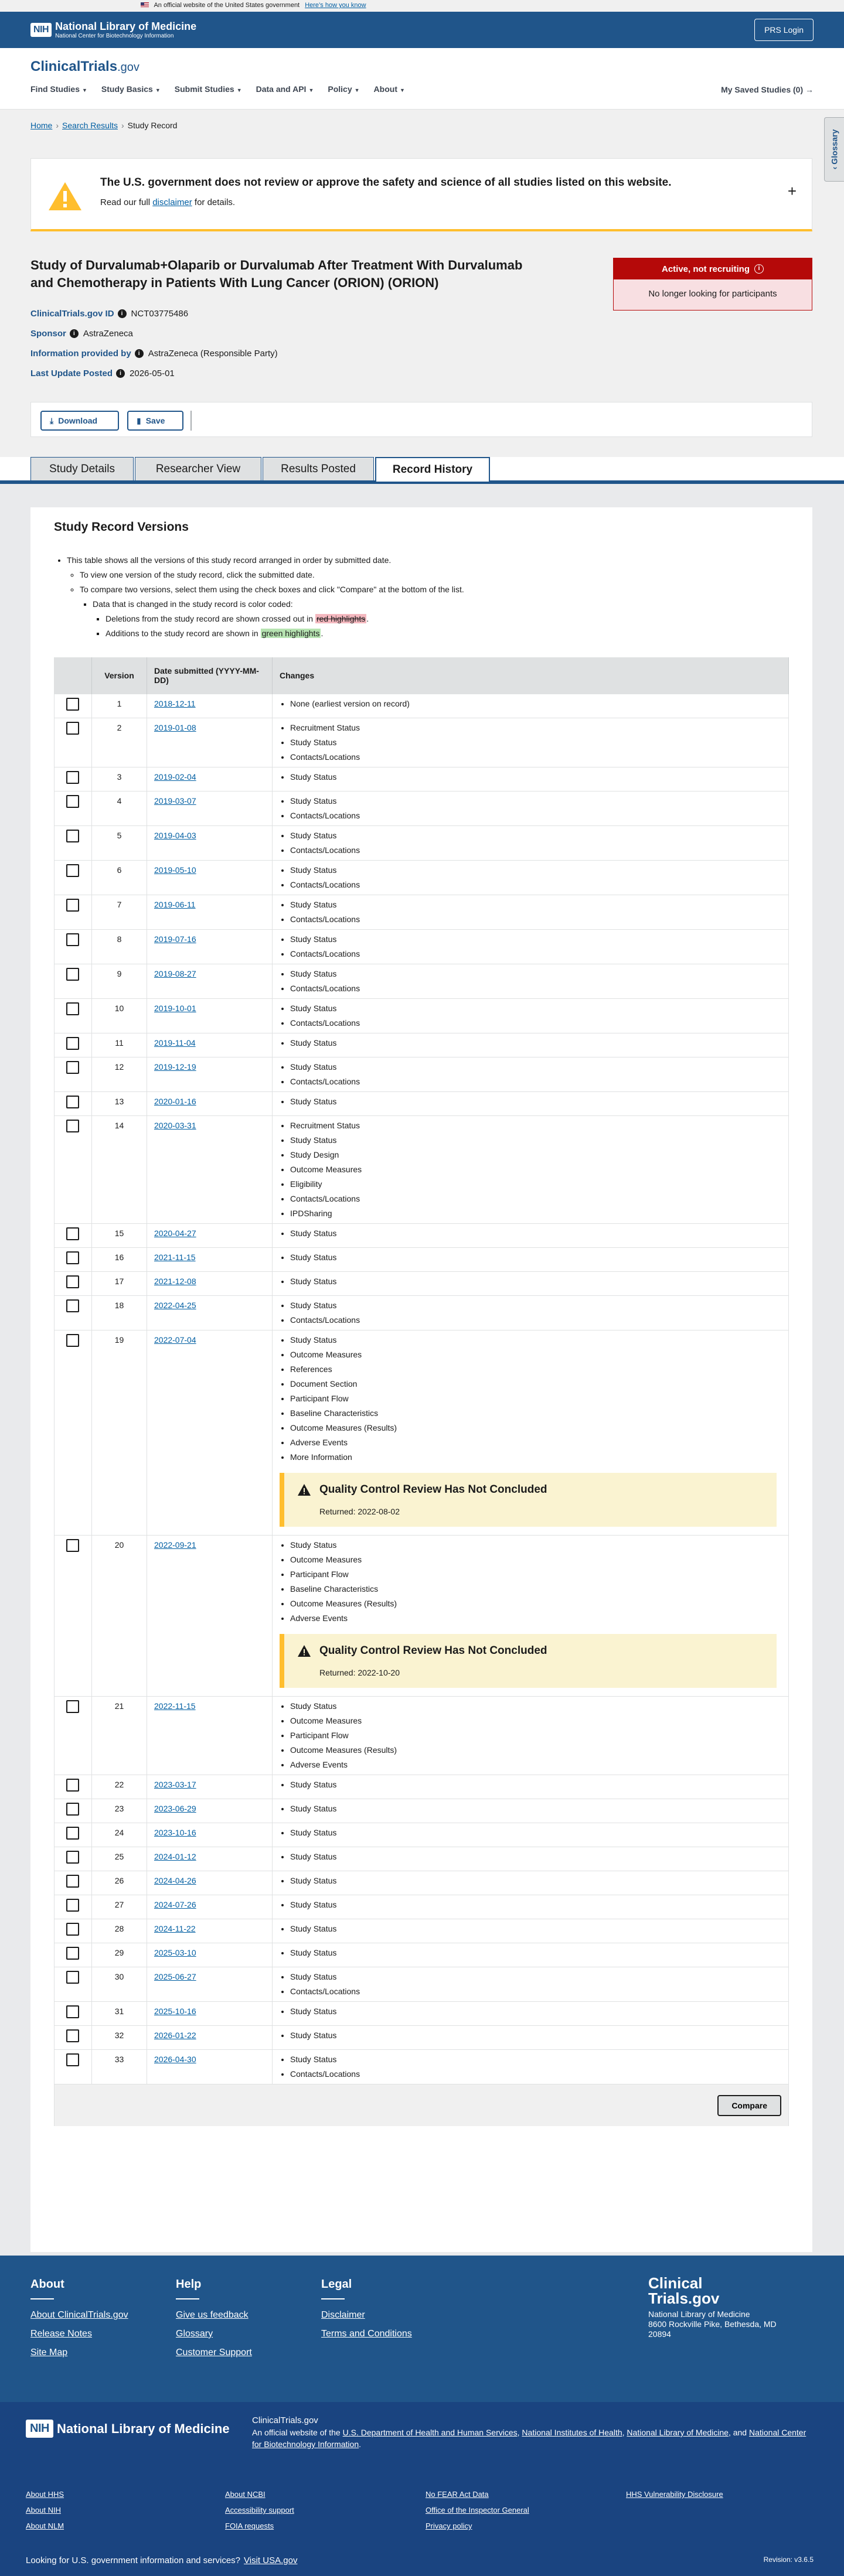 Image resolution: width=844 pixels, height=2576 pixels. I want to click on footer-link: Disclaimer, so click(366, 2315).